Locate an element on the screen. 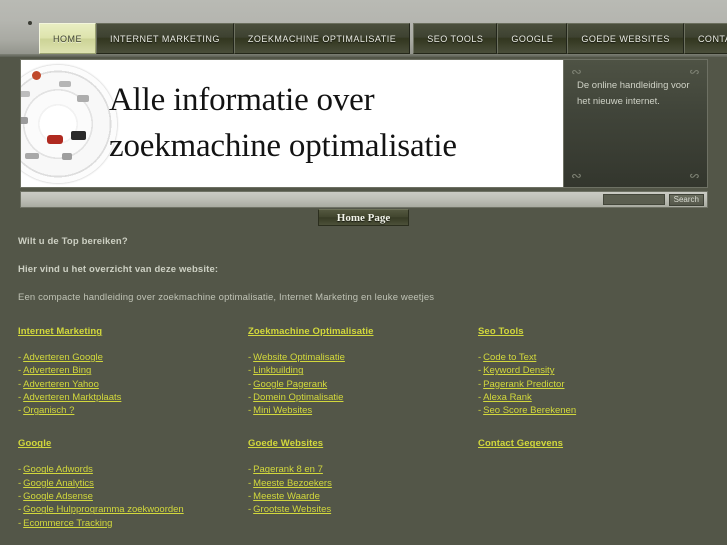 Image resolution: width=727 pixels, height=545 pixels. list-item: - Meeste Waarde is located at coordinates (363, 496).